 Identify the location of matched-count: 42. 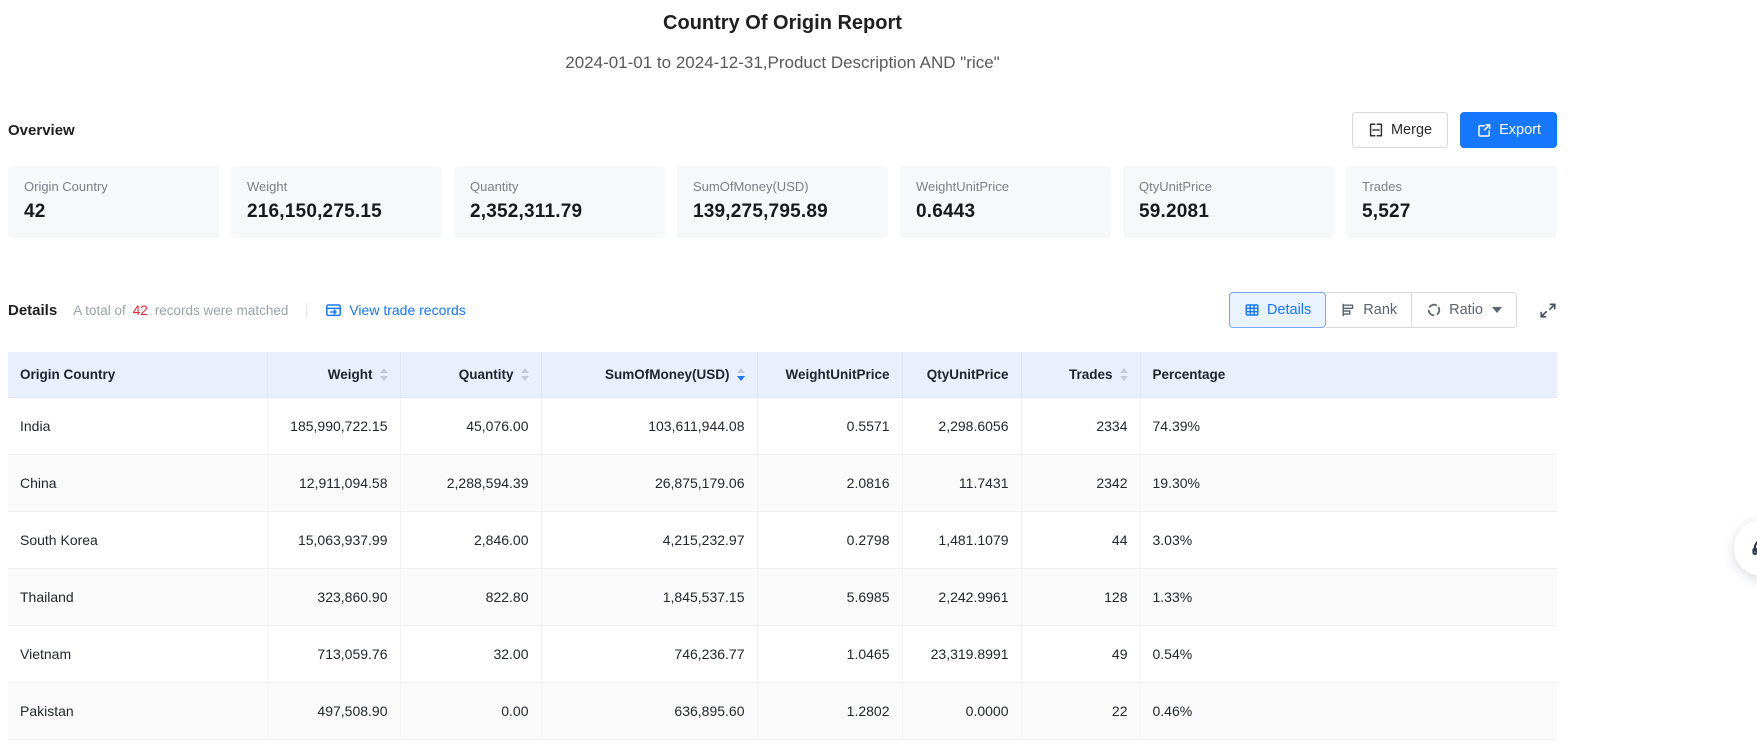
(140, 310).